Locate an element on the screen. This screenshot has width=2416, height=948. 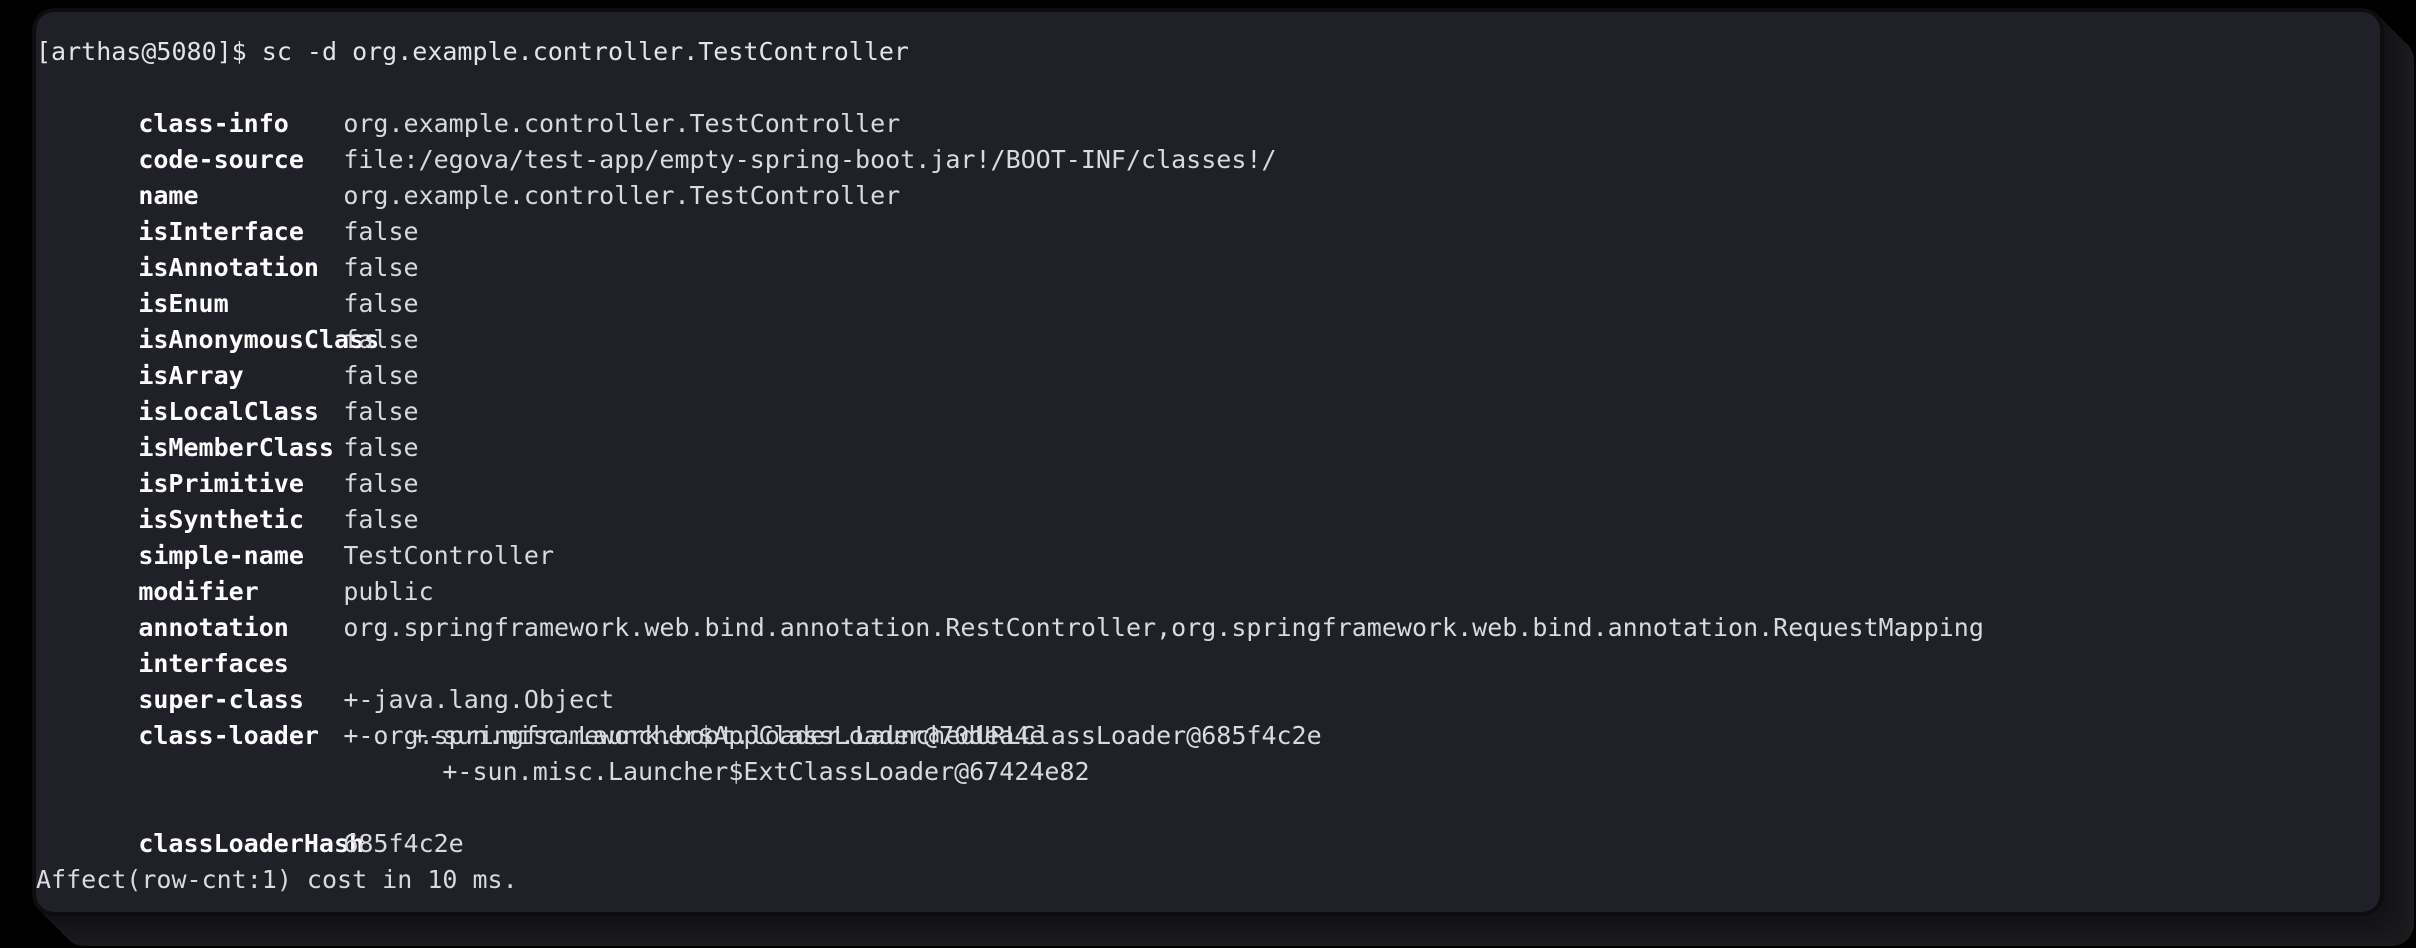
row-key: isEnum is located at coordinates (183, 303).